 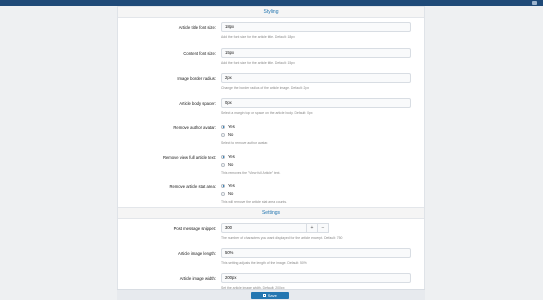 I want to click on content-font-size-input: 15px, so click(x=316, y=53).